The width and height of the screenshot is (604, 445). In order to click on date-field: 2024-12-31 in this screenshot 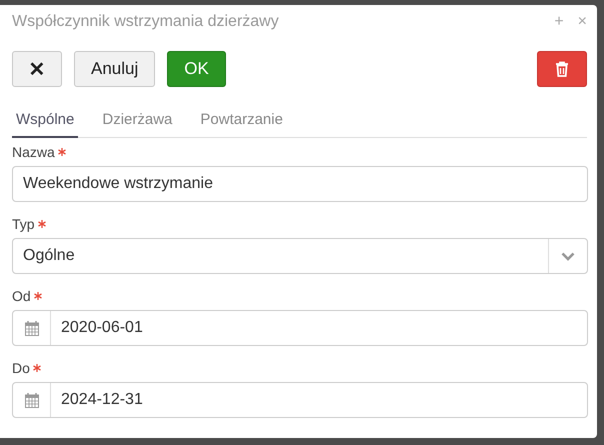, I will do `click(300, 400)`.